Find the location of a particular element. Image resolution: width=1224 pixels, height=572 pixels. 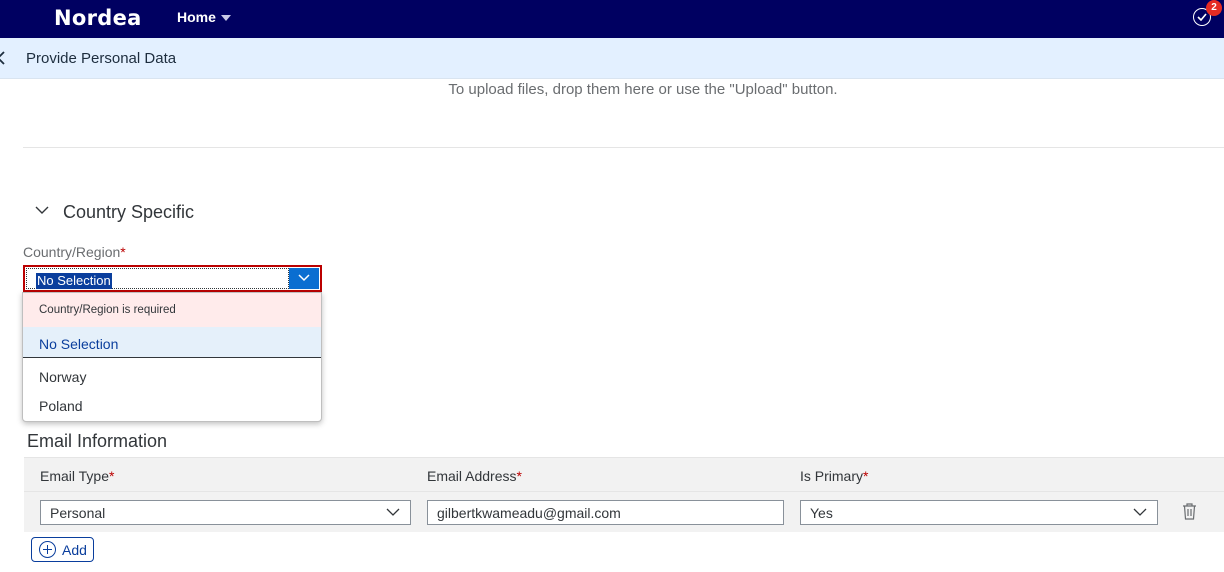

column-header-email-type: Email Type* is located at coordinates (77, 476).